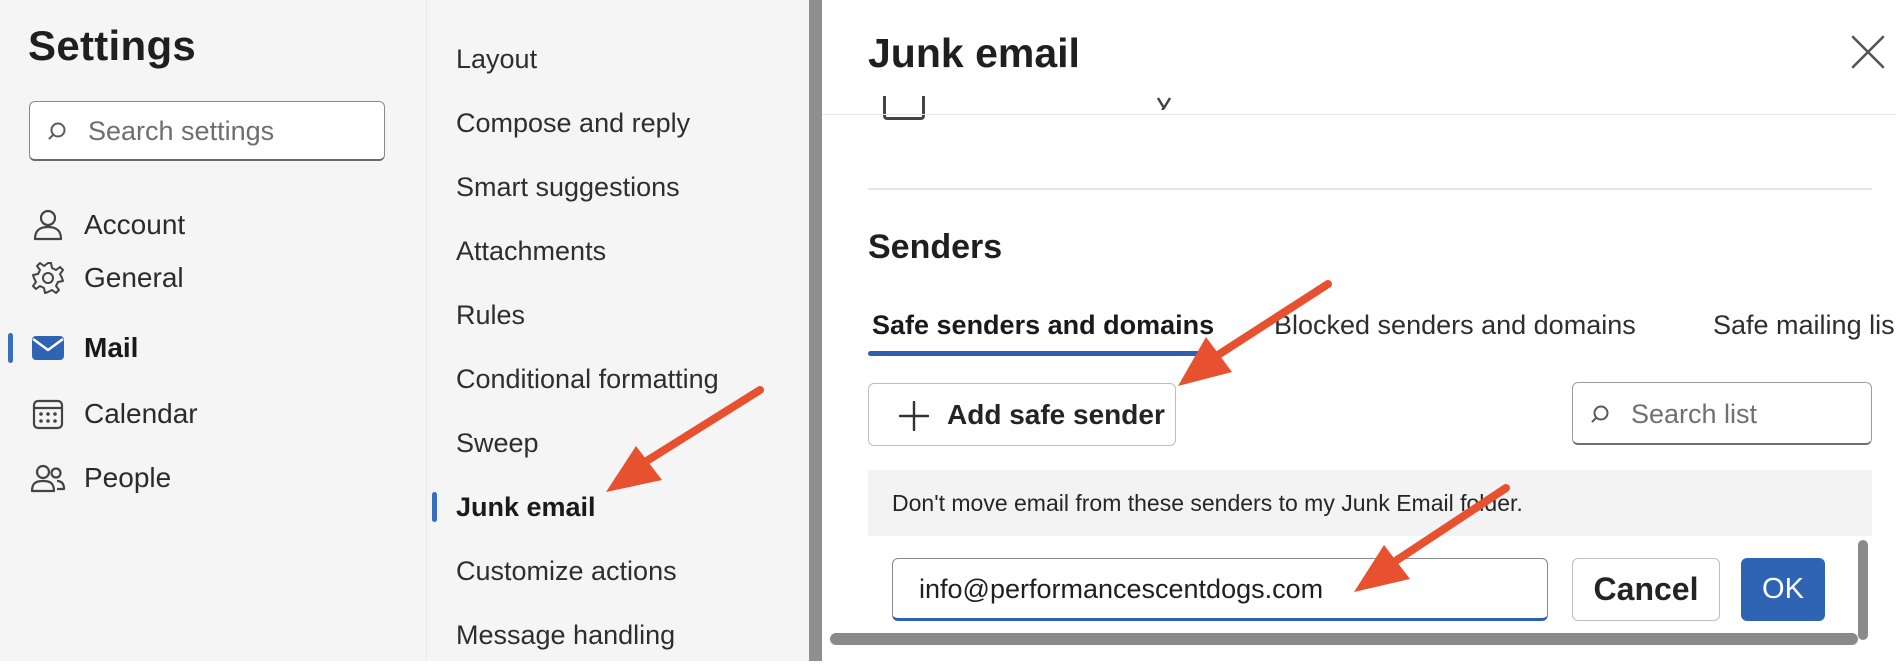 The width and height of the screenshot is (1896, 670). What do you see at coordinates (1455, 333) in the screenshot?
I see `tab-blocked-senders: Blocked senders and domains` at bounding box center [1455, 333].